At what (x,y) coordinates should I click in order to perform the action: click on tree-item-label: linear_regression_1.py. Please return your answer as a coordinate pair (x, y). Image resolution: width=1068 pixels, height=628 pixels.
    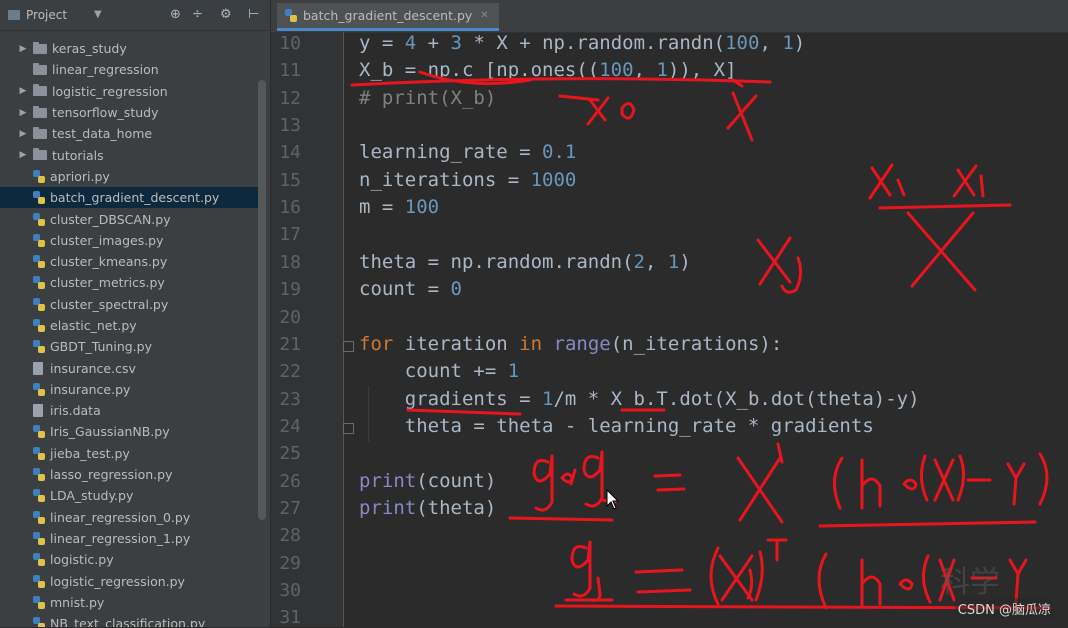
    Looking at the image, I should click on (120, 538).